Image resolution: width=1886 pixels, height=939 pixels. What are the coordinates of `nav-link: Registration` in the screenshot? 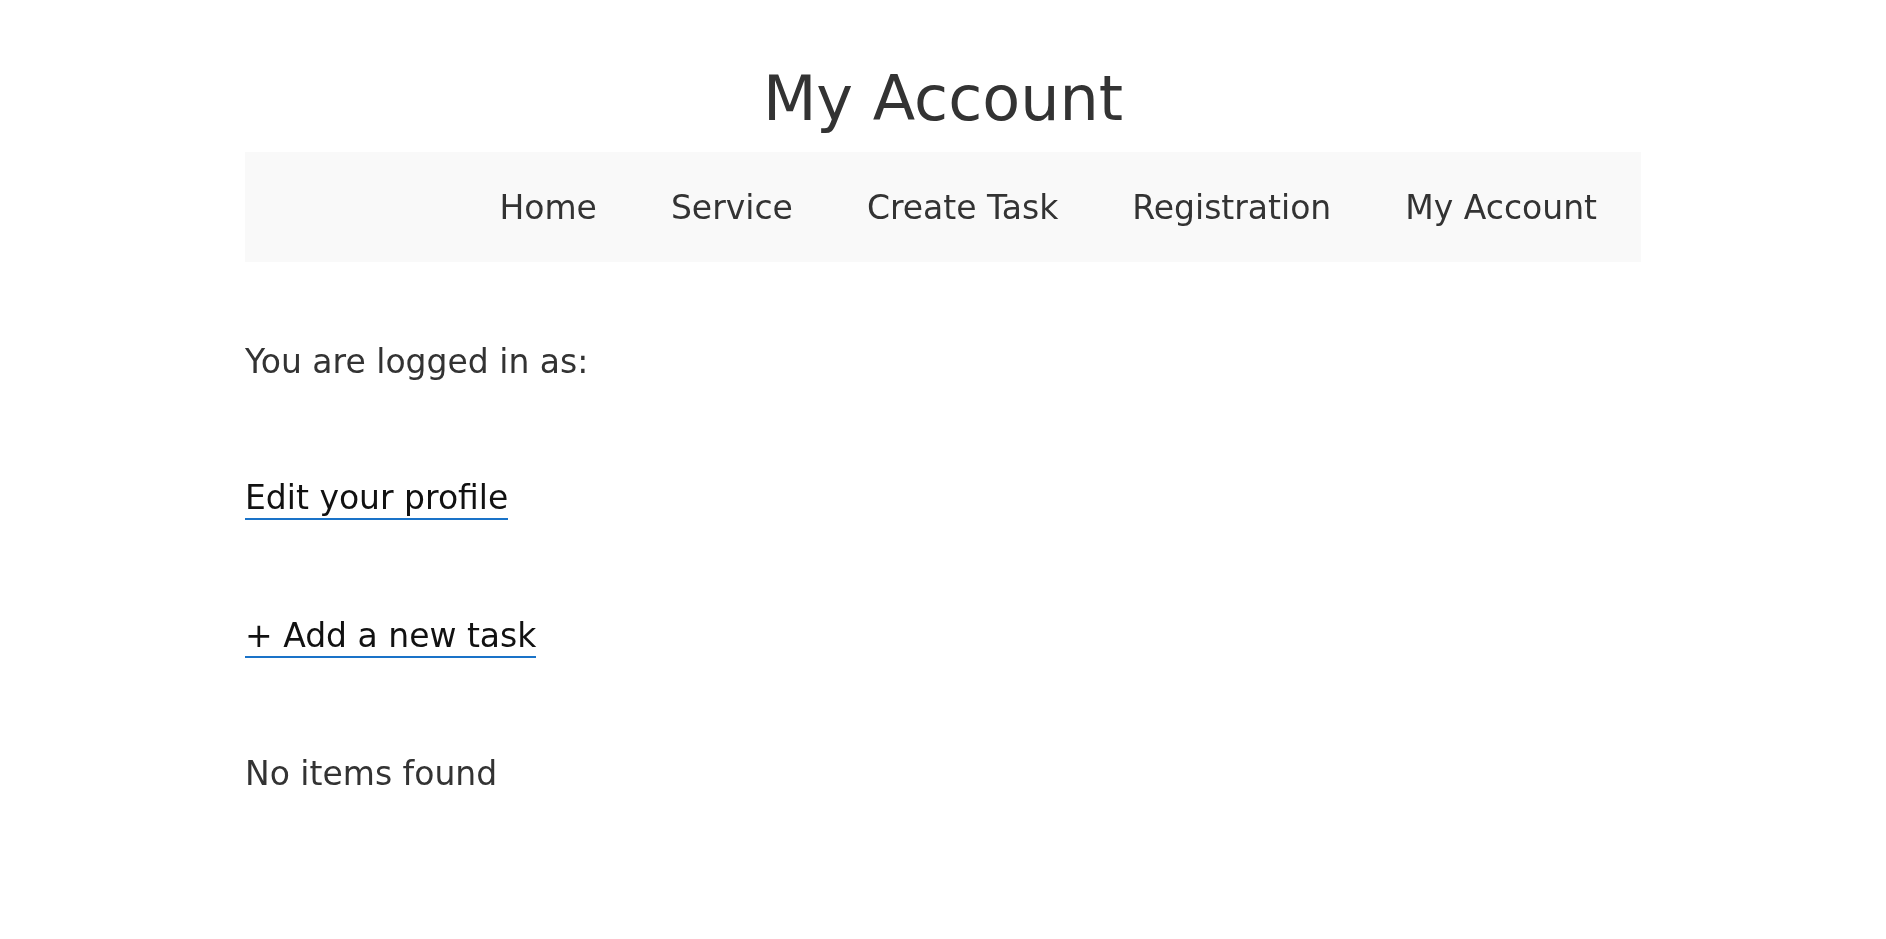 It's located at (1232, 207).